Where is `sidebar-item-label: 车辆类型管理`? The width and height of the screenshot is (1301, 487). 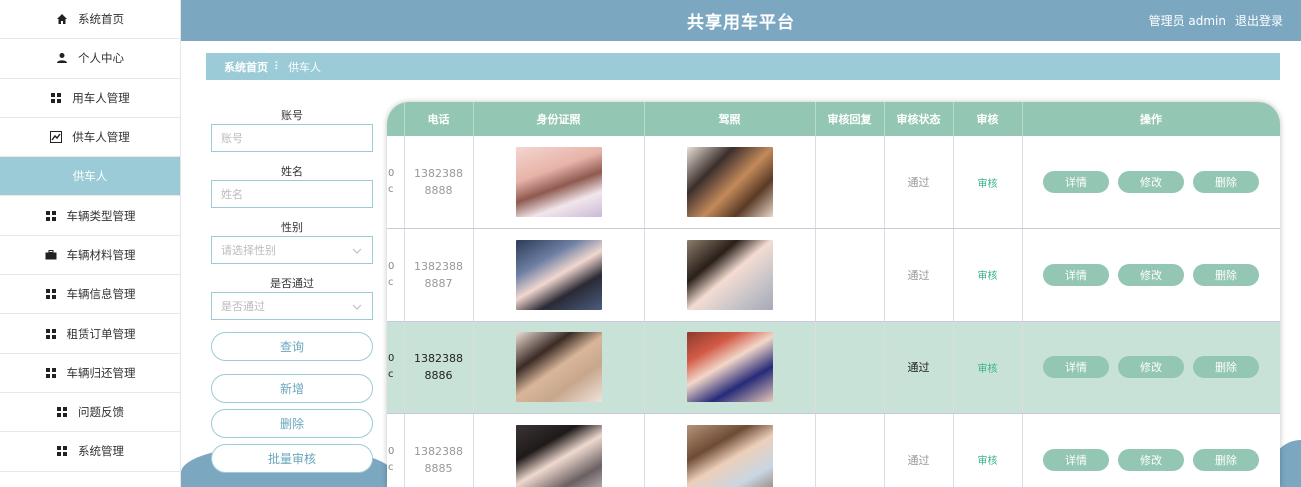
sidebar-item-label: 车辆类型管理 is located at coordinates (101, 215).